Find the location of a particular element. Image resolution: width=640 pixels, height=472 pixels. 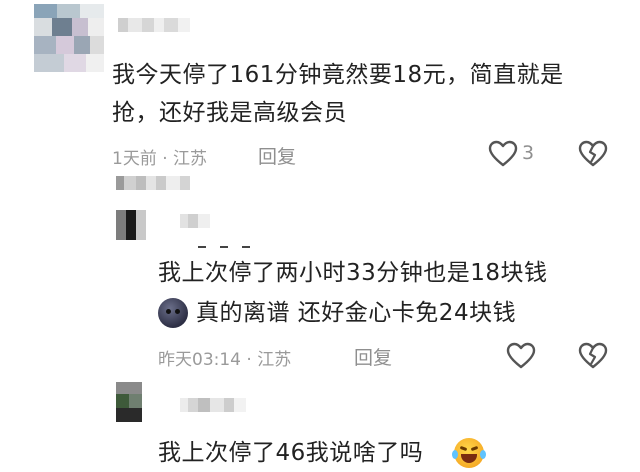

comment-text-line-1: 我上次停了两小时33分钟也是18块钱 is located at coordinates (353, 273).